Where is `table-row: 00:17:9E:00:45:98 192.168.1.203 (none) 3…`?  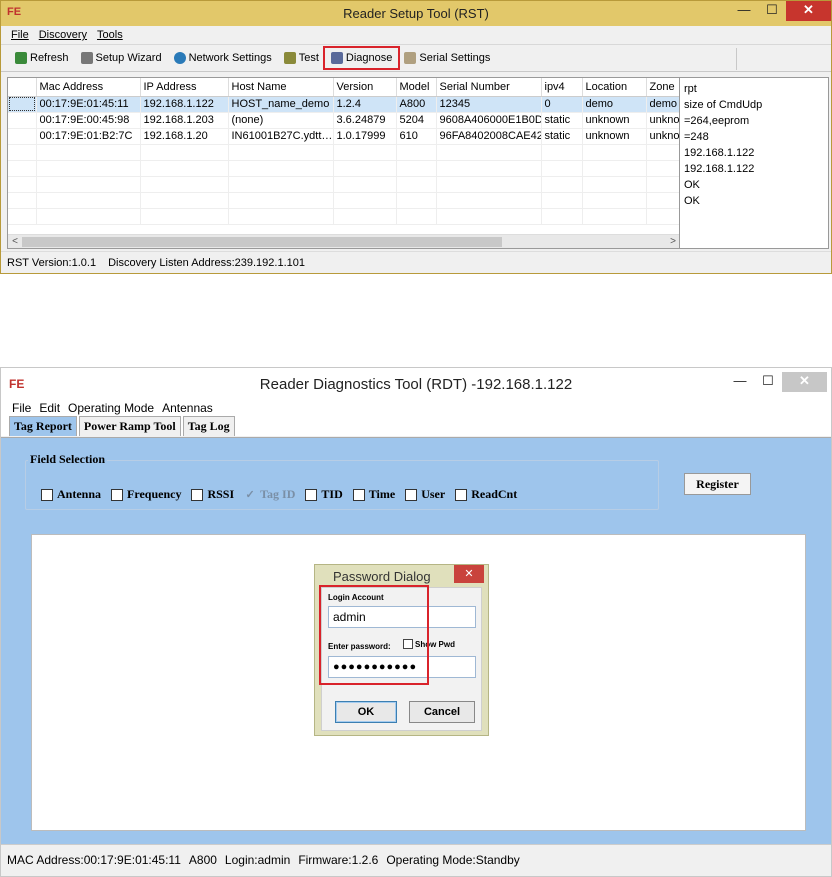 table-row: 00:17:9E:00:45:98 192.168.1.203 (none) 3… is located at coordinates (343, 120).